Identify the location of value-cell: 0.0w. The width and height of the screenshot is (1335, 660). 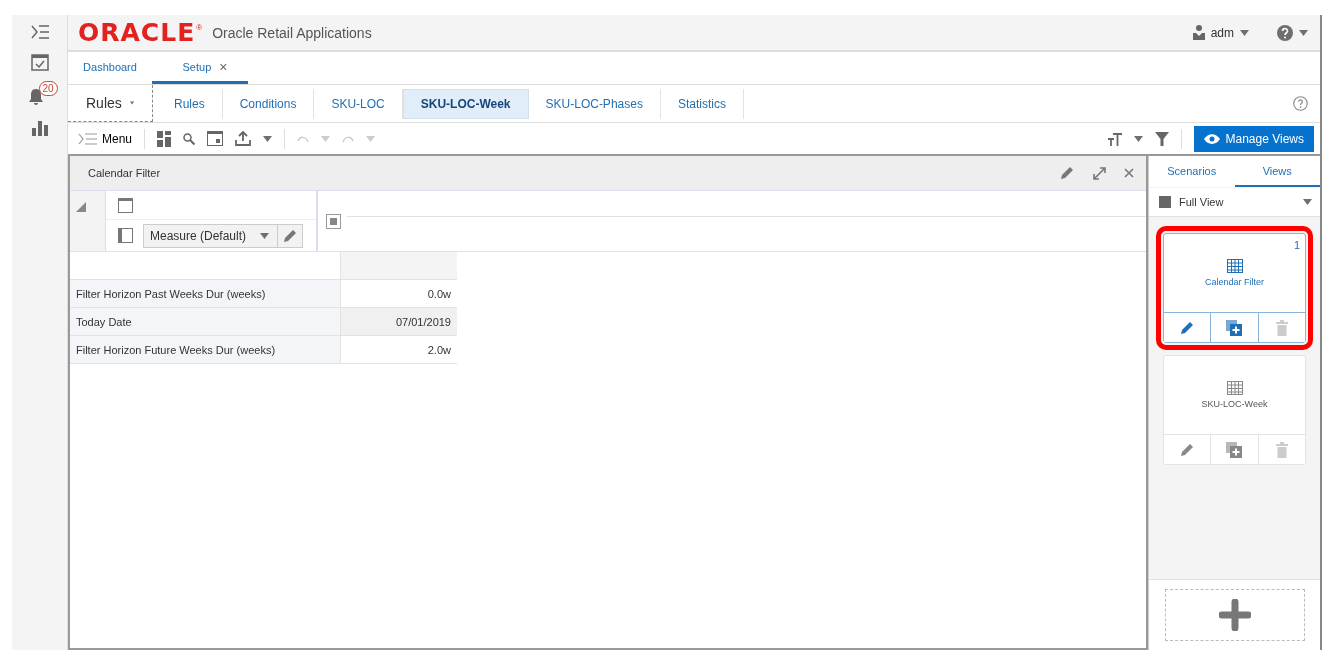
(398, 293).